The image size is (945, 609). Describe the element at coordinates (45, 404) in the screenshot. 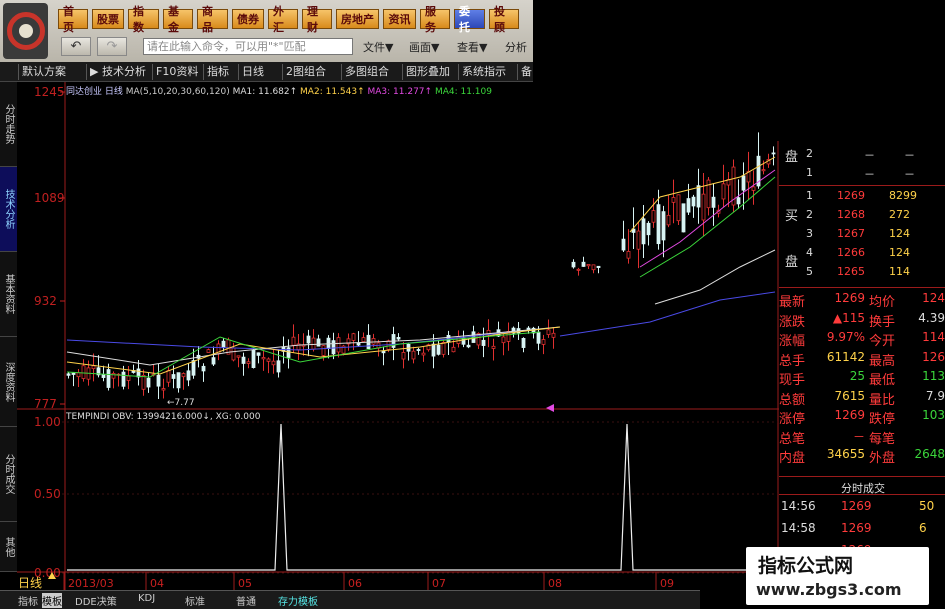

I see `price-axis-label-3: 777` at that location.